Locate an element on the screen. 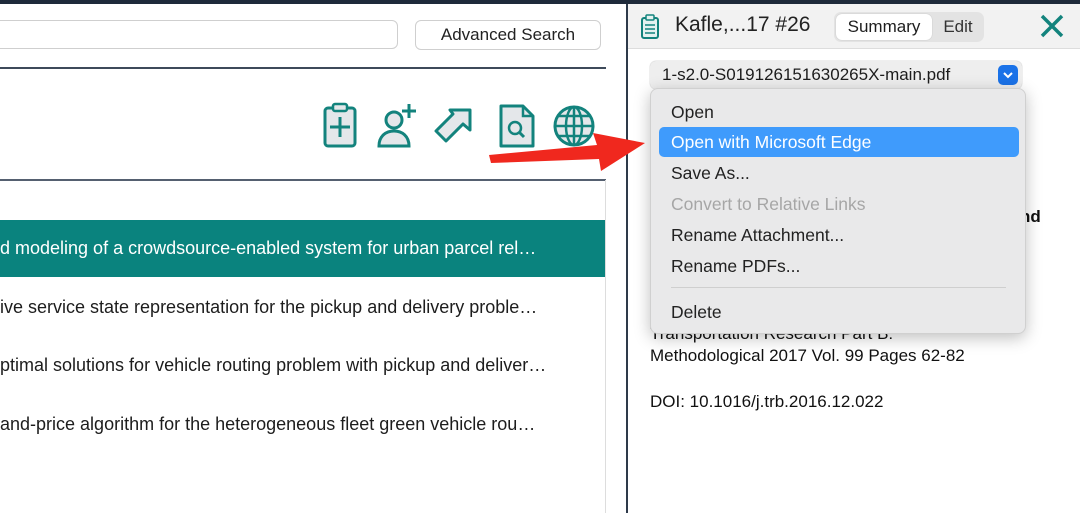  menu-item-convert-relative-links: Convert to Relative Links is located at coordinates (768, 204).